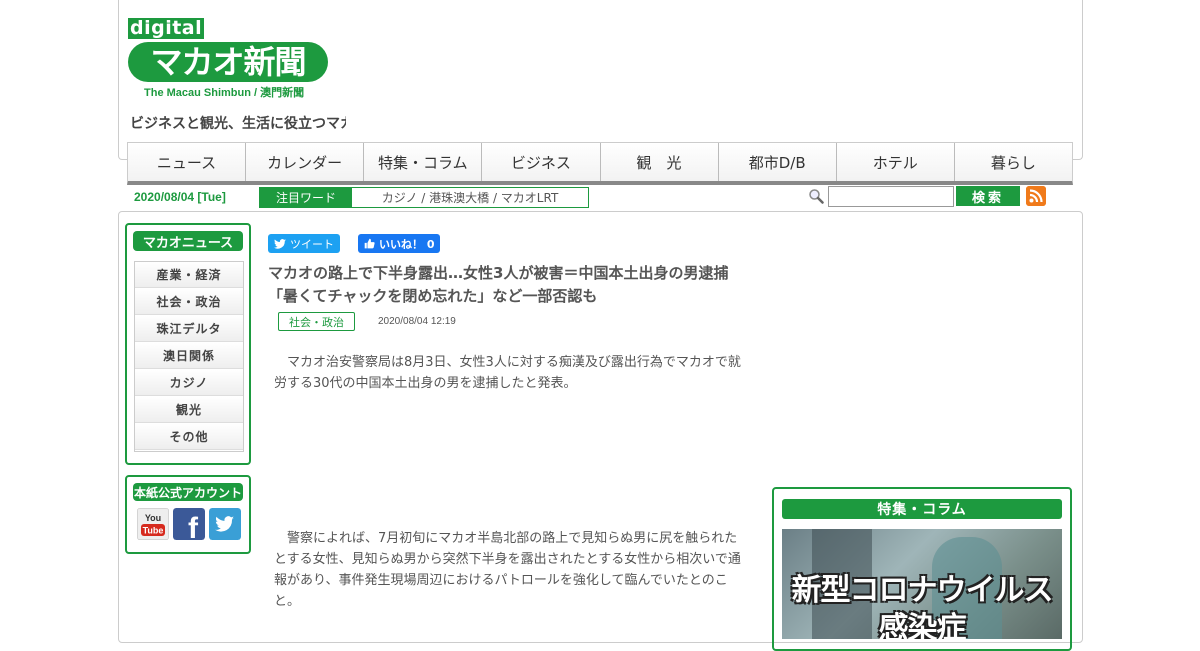  What do you see at coordinates (180, 197) in the screenshot?
I see `current-date: 2020/08/04 [Tue]` at bounding box center [180, 197].